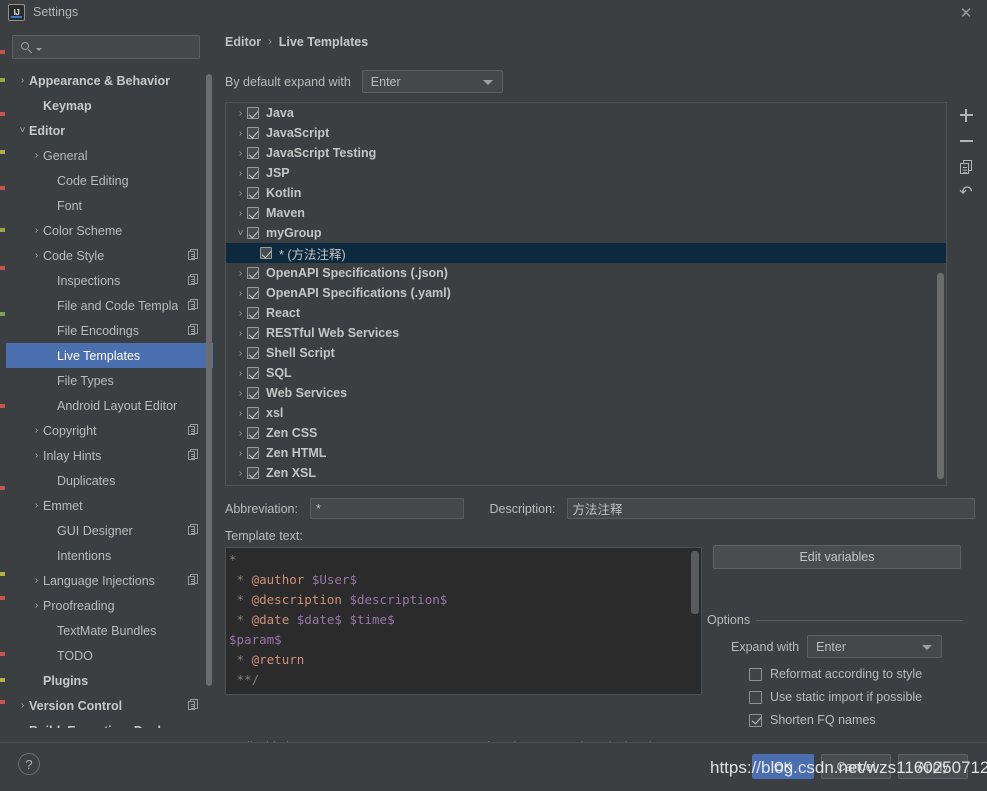 The height and width of the screenshot is (791, 987). Describe the element at coordinates (109, 580) in the screenshot. I see `sidebar-item-language-injections: › Language Injections` at that location.